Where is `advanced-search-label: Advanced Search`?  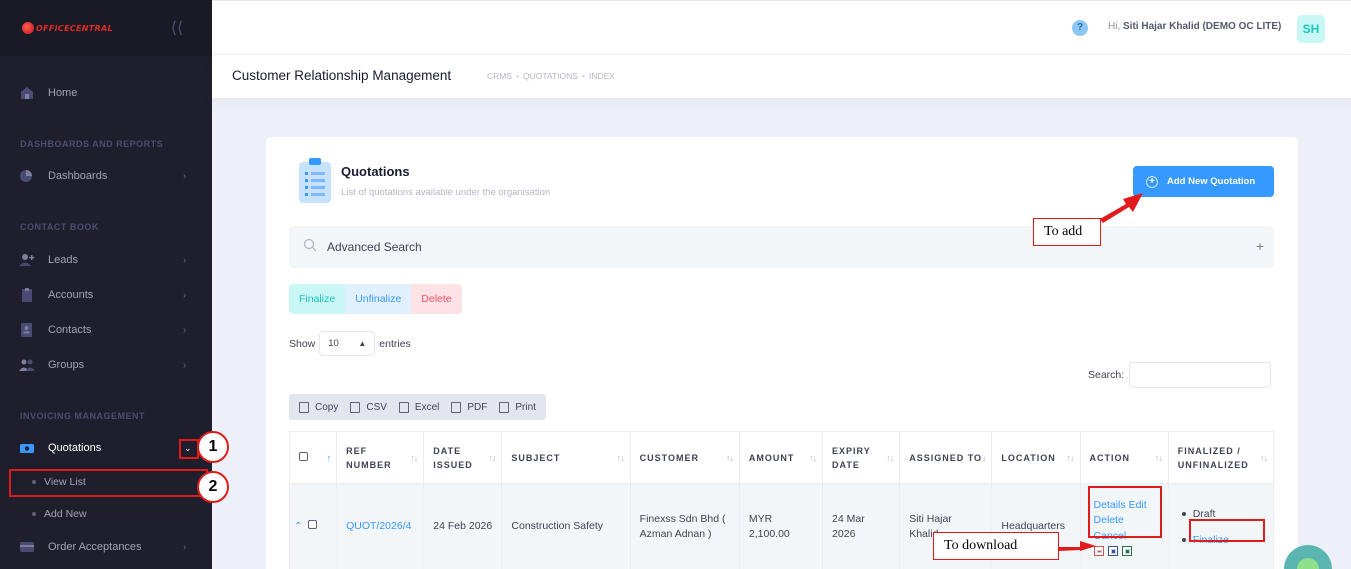
advanced-search-label: Advanced Search is located at coordinates (374, 247).